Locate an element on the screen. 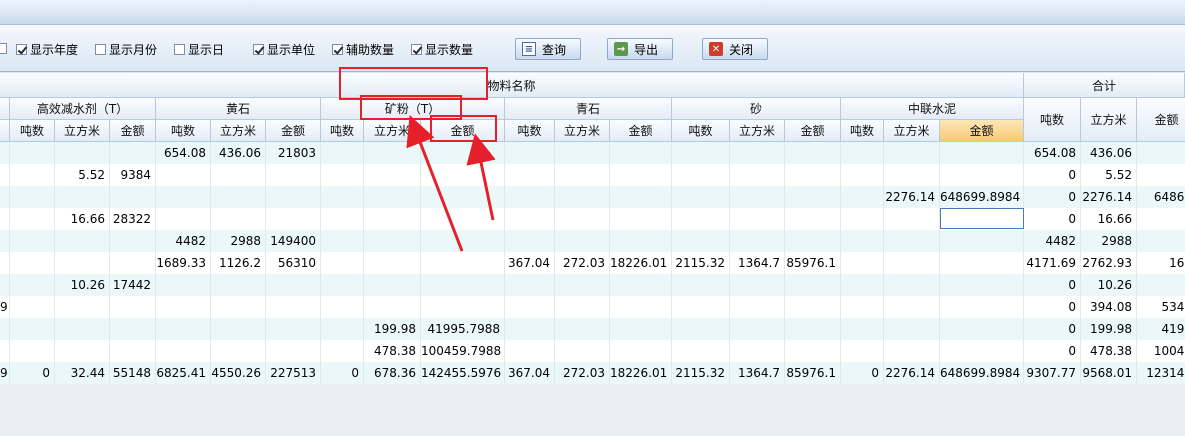 This screenshot has height=436, width=1185. table-cell: 160 is located at coordinates (1161, 263).